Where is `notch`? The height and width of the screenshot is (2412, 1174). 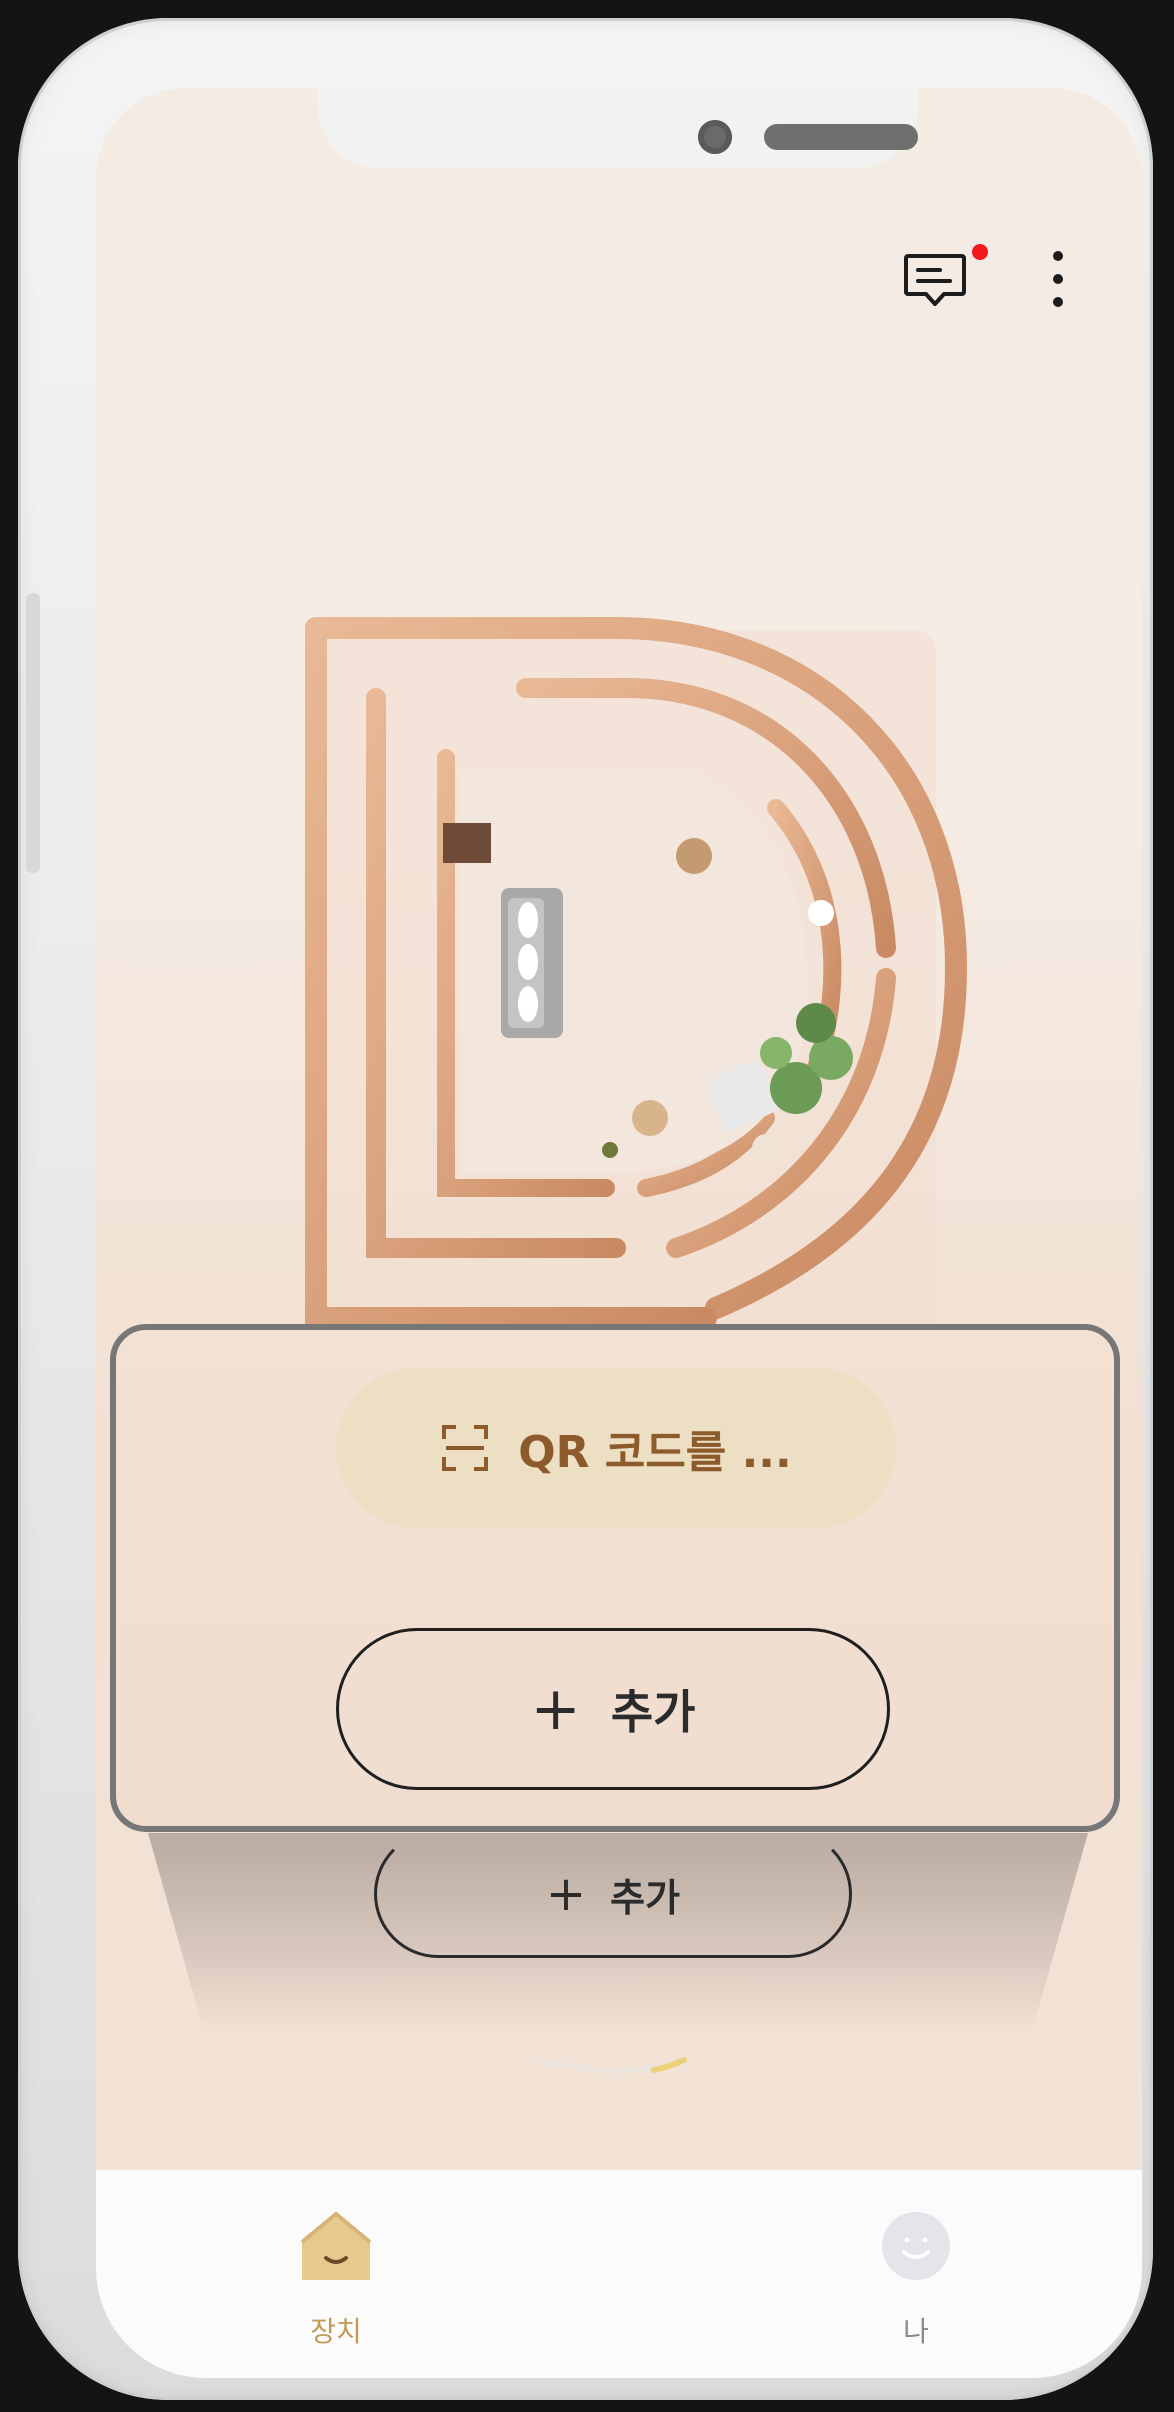
notch is located at coordinates (618, 128).